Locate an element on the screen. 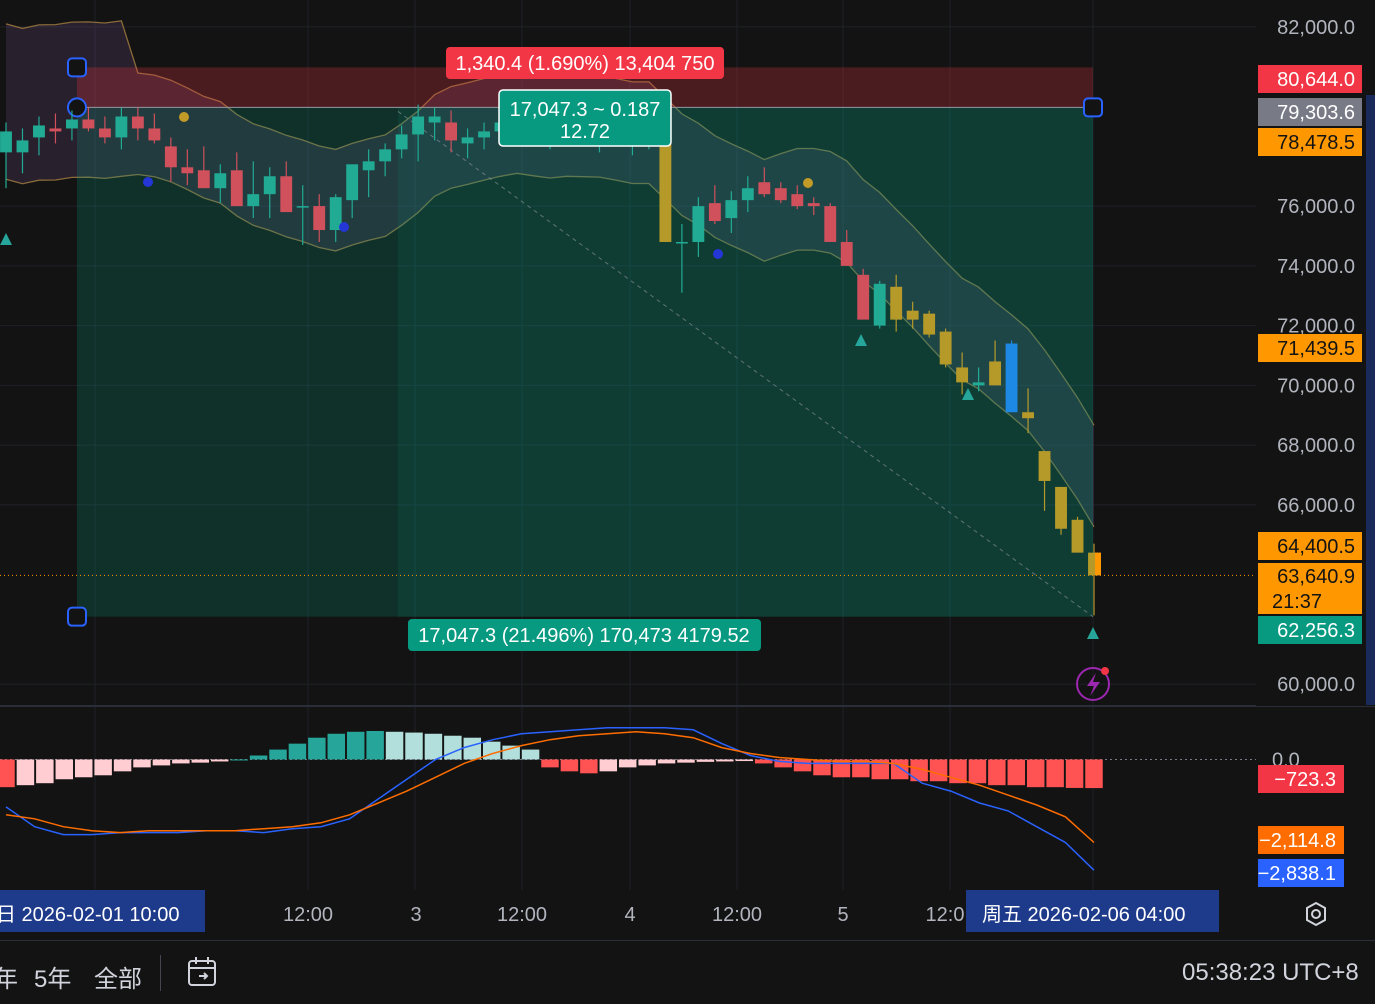 This screenshot has height=1004, width=1375. price-axis-highlight is located at coordinates (1370, 400).